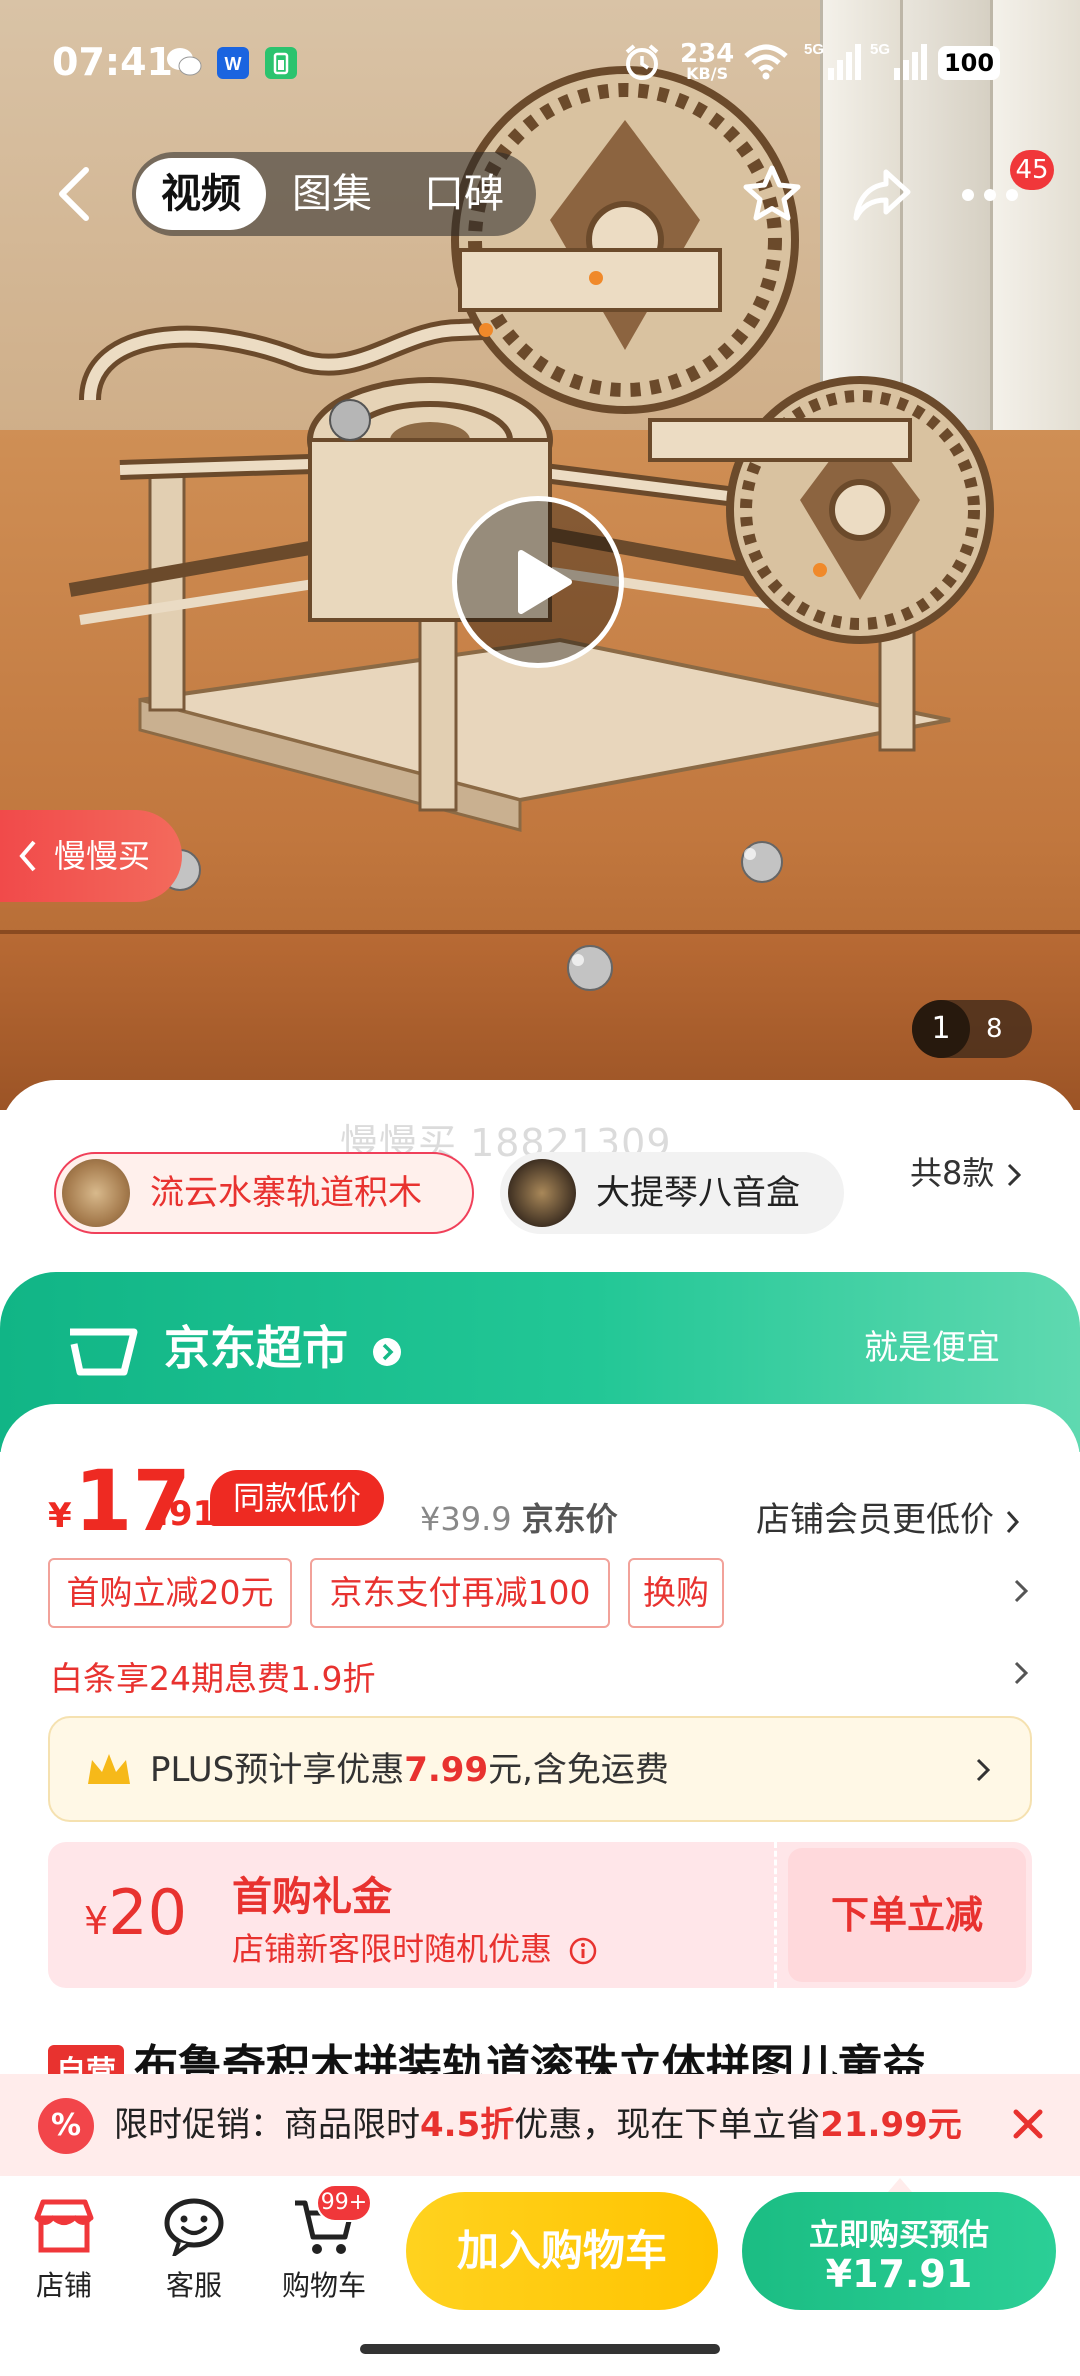 This screenshot has height=2376, width=1080. I want to click on close-promotion-button, so click(1028, 2124).